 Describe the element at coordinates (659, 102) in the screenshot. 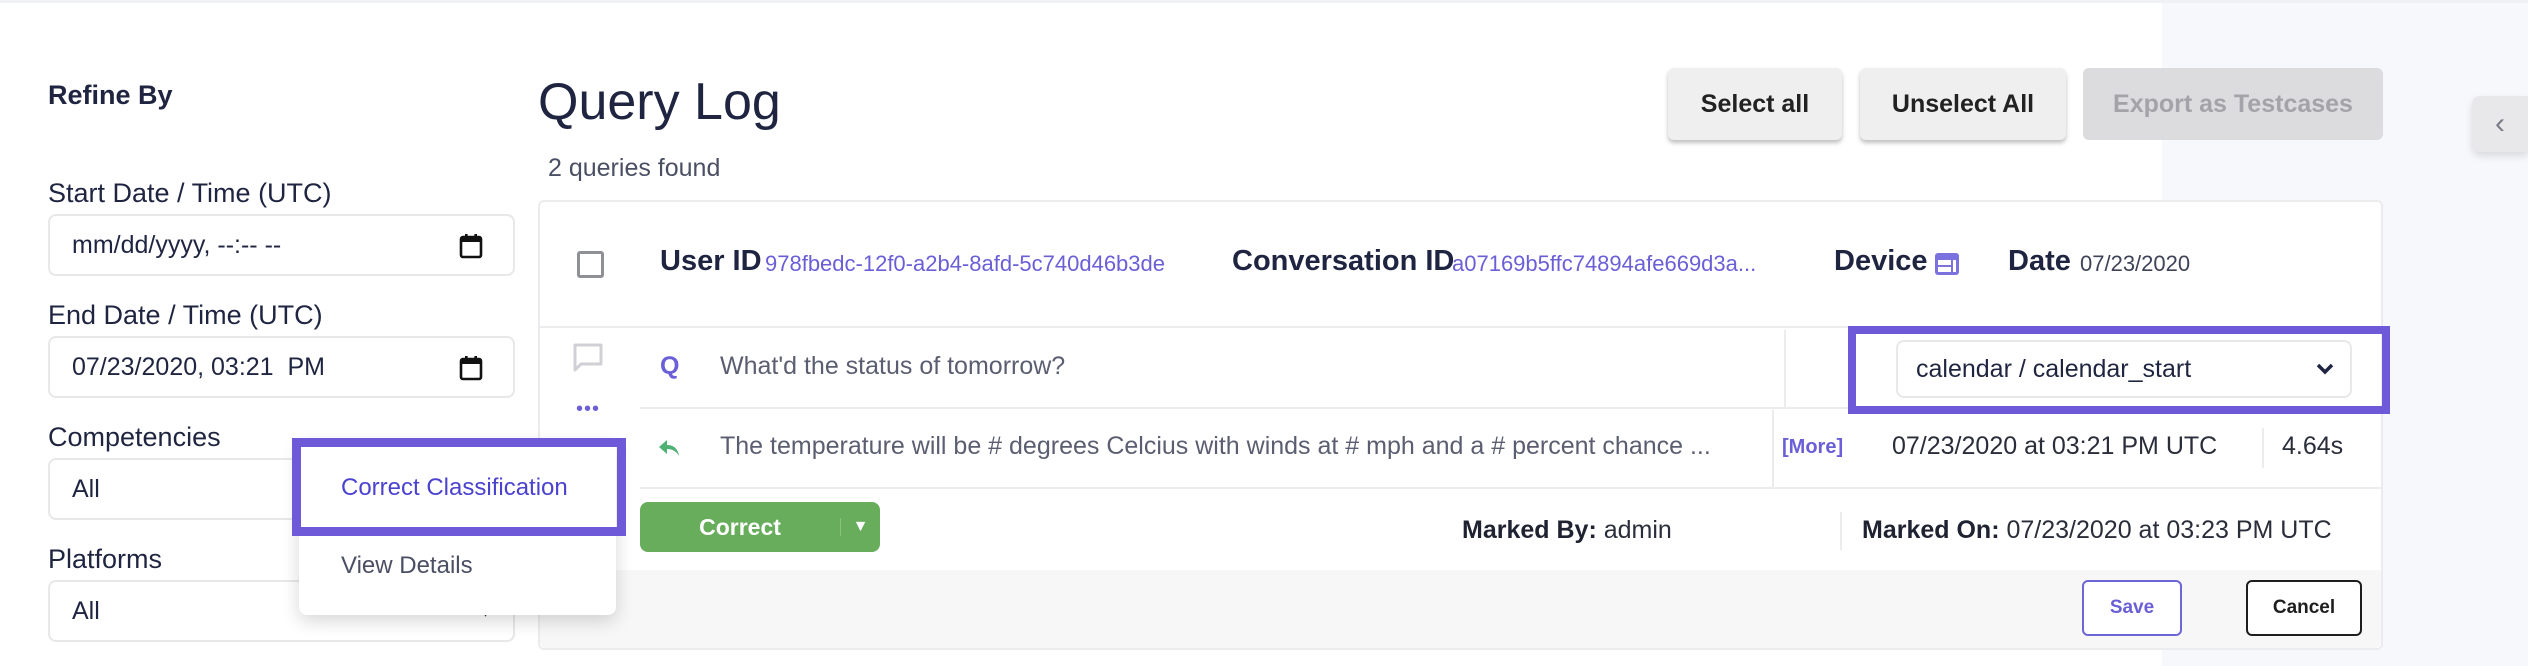

I see `page-title: Query Log` at that location.